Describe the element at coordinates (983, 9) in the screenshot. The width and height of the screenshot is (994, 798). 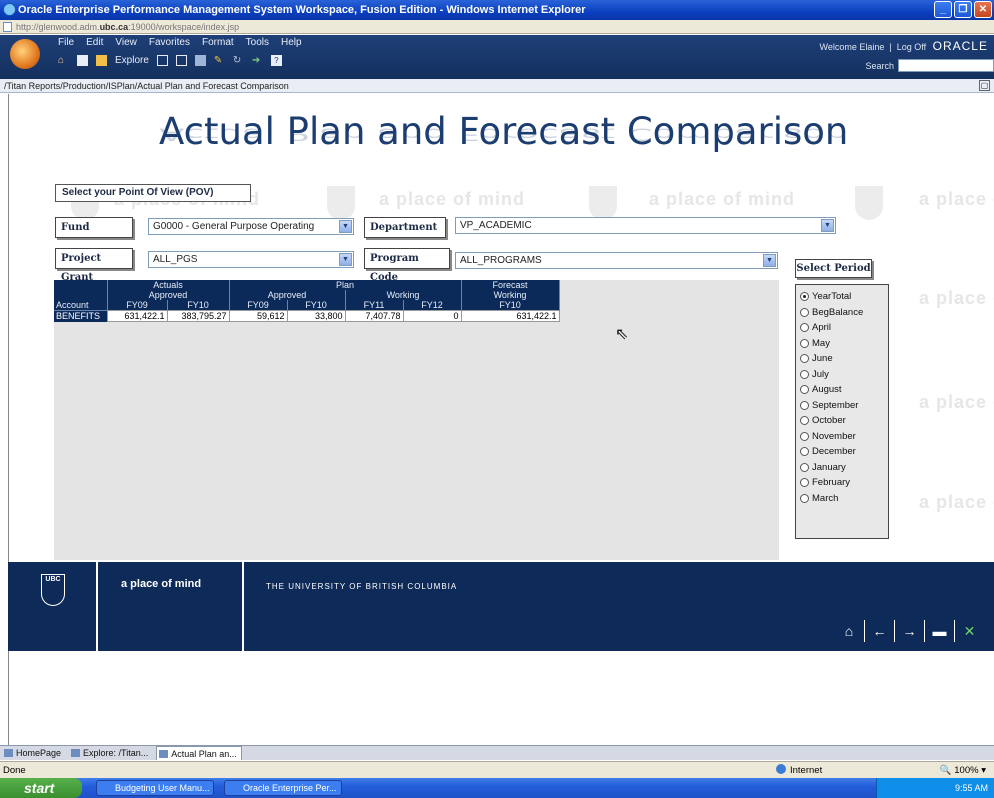
I see `close-button: ✕` at that location.